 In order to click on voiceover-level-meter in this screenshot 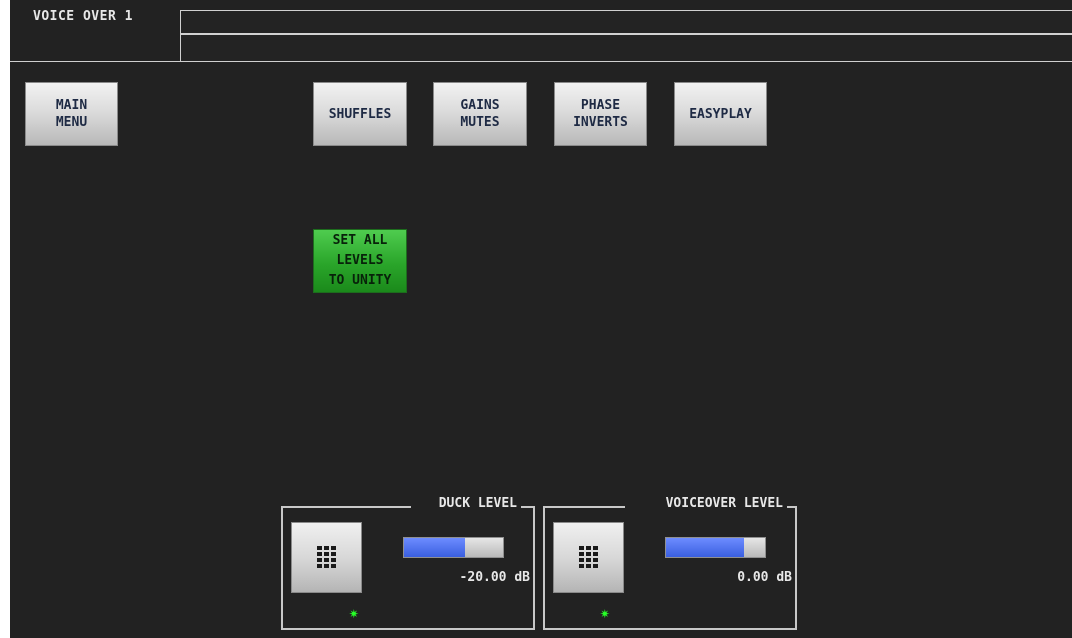, I will do `click(715, 547)`.